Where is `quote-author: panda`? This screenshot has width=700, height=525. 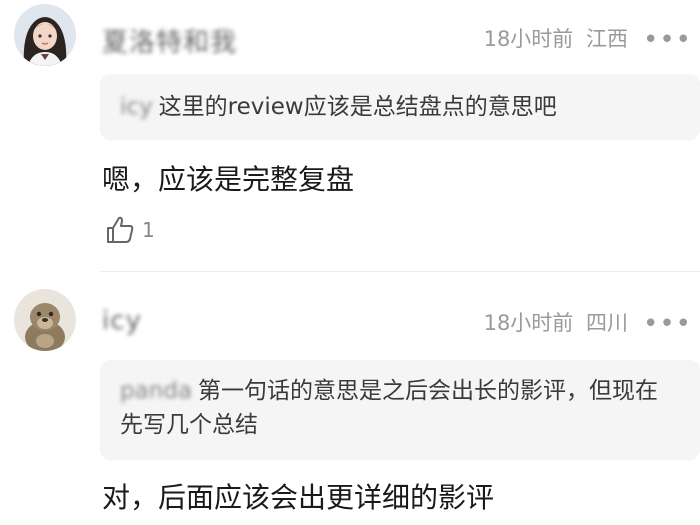 quote-author: panda is located at coordinates (156, 391).